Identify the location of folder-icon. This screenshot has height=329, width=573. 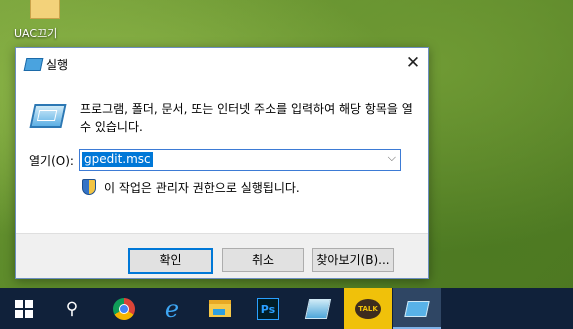
(45, 9).